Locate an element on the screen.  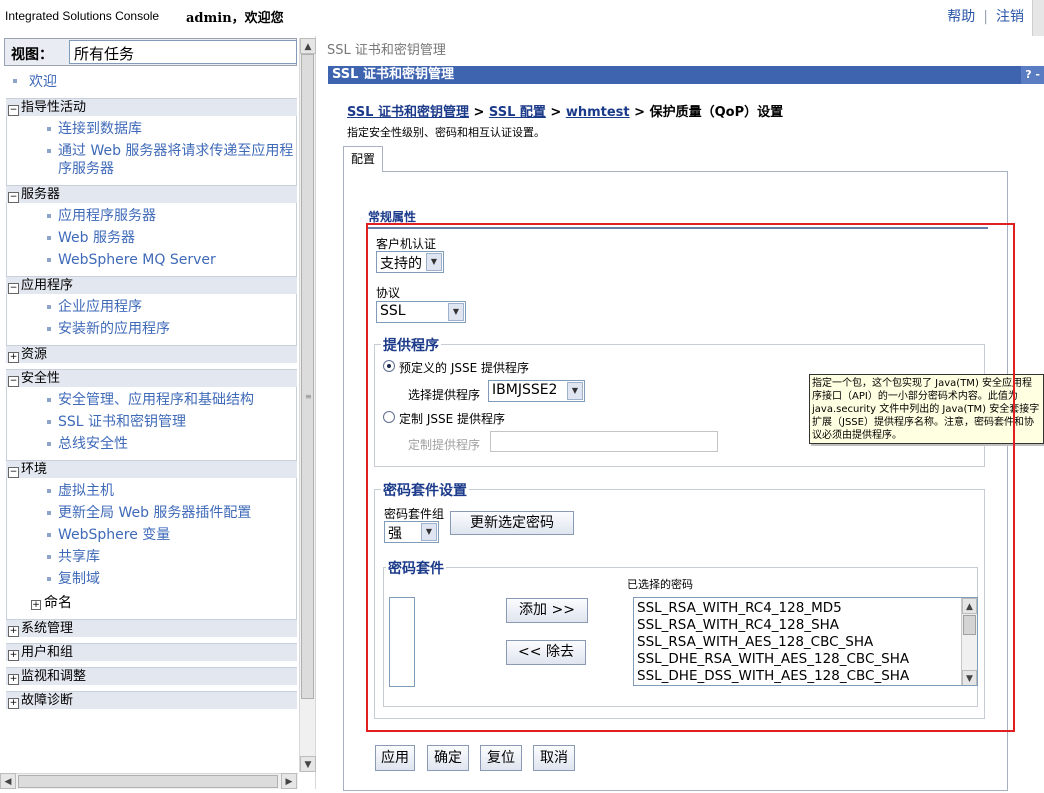
sidebar-item: Web 服务器 is located at coordinates (151, 238).